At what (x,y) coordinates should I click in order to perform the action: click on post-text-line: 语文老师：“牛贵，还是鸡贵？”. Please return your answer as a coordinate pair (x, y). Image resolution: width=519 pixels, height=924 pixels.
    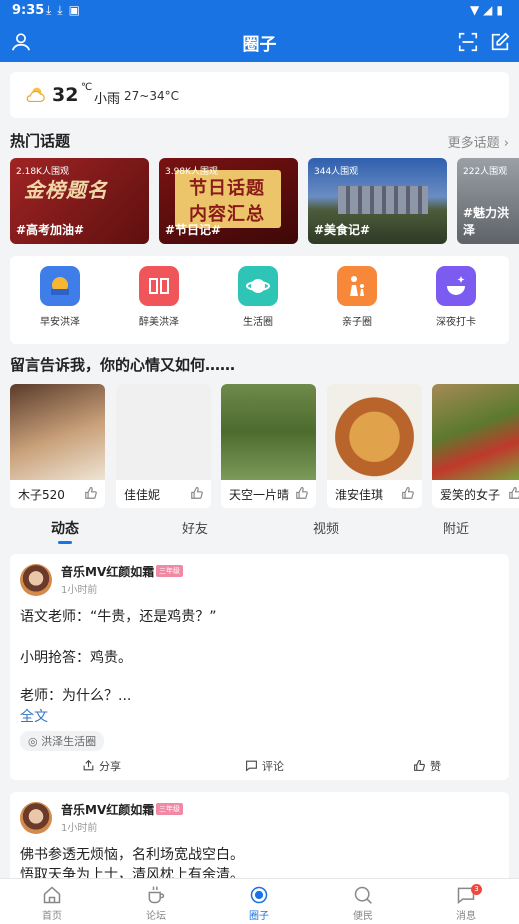
    Looking at the image, I should click on (118, 617).